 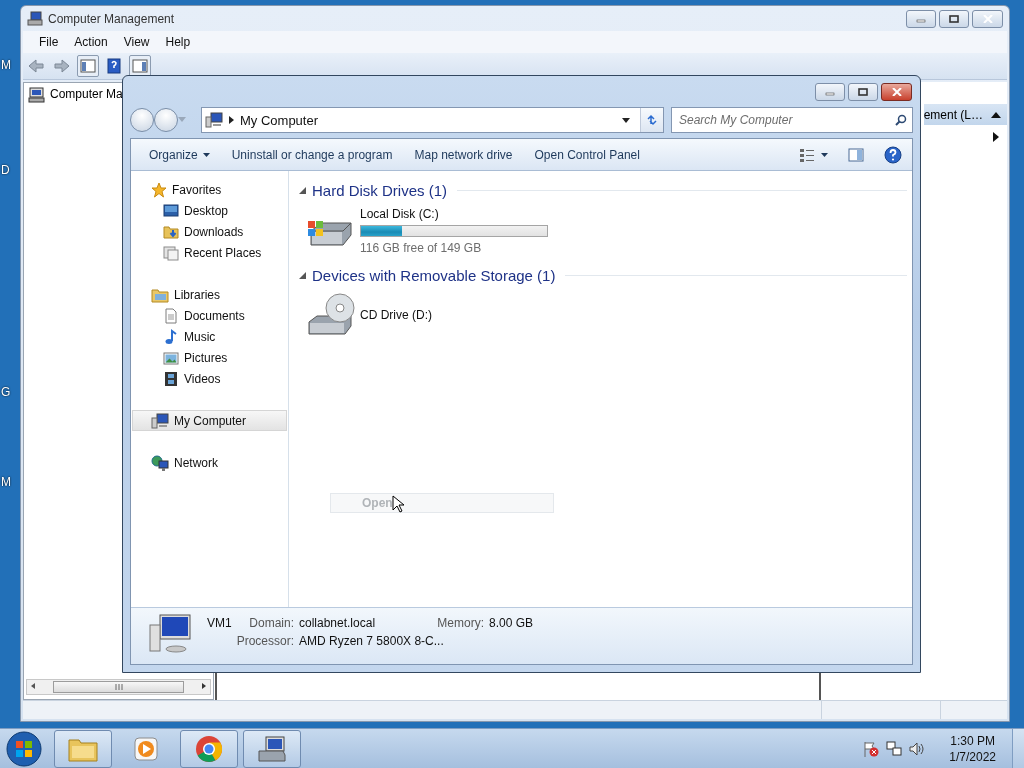 I want to click on desktop-icon-label: G, so click(x=6, y=392).